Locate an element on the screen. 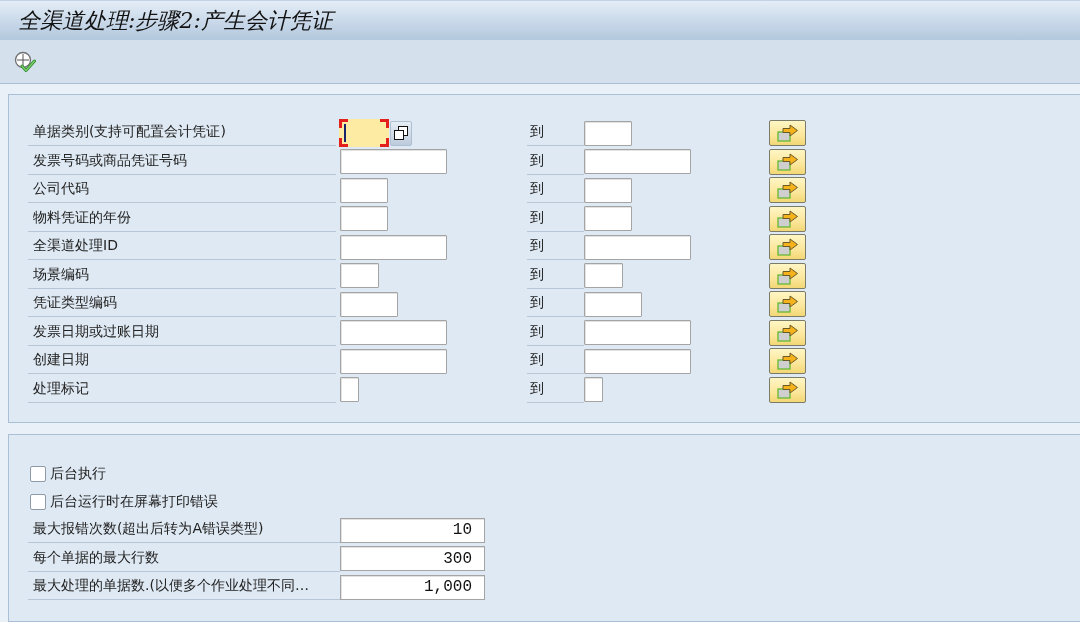 The image size is (1080, 622). field-label: 发票号码或商品凭证号码 is located at coordinates (182, 161).